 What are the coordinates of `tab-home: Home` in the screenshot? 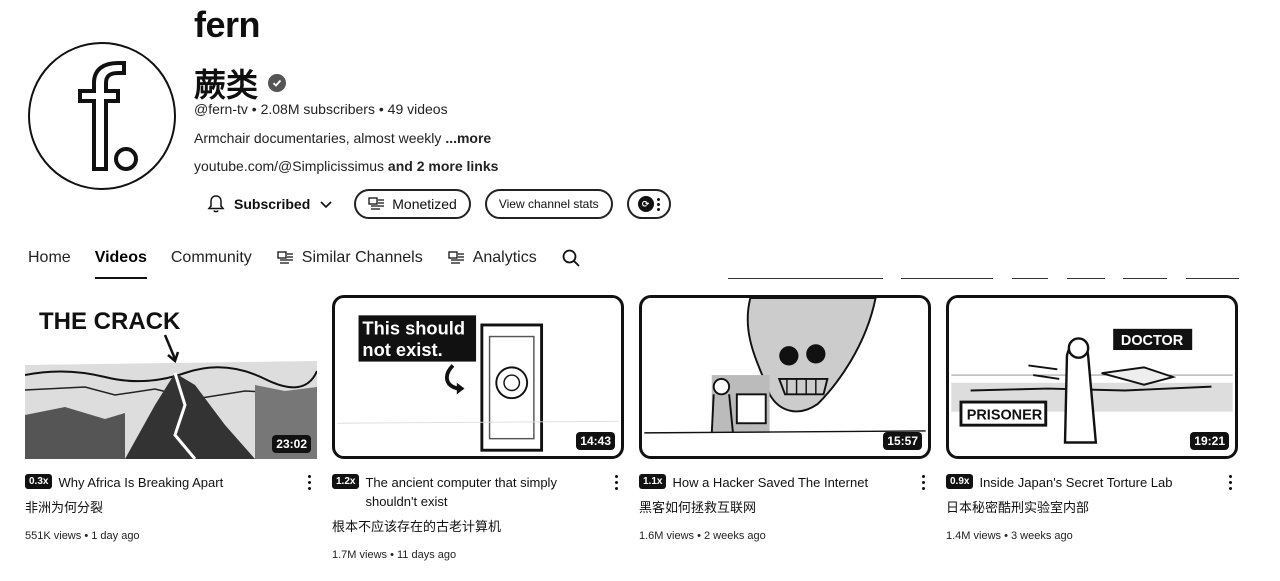 It's located at (49, 258).